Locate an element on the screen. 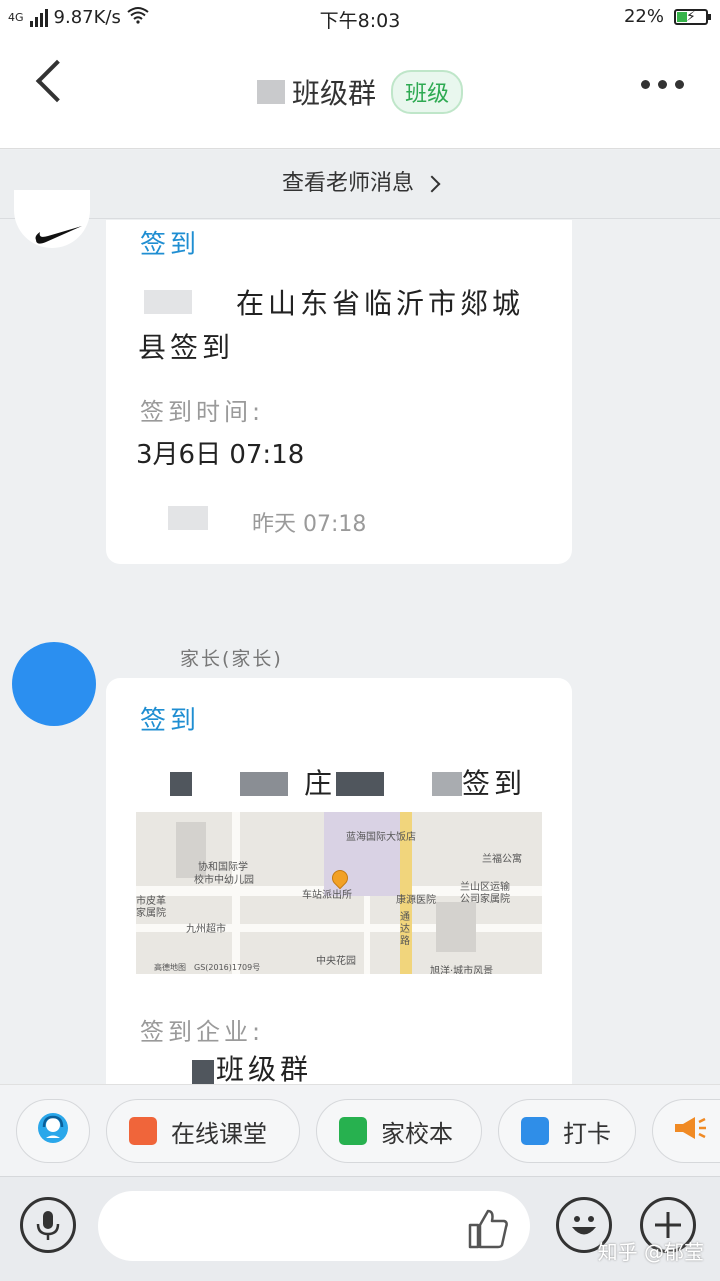 This screenshot has height=1281, width=720. homework-book-label: 家校本 is located at coordinates (417, 1133).